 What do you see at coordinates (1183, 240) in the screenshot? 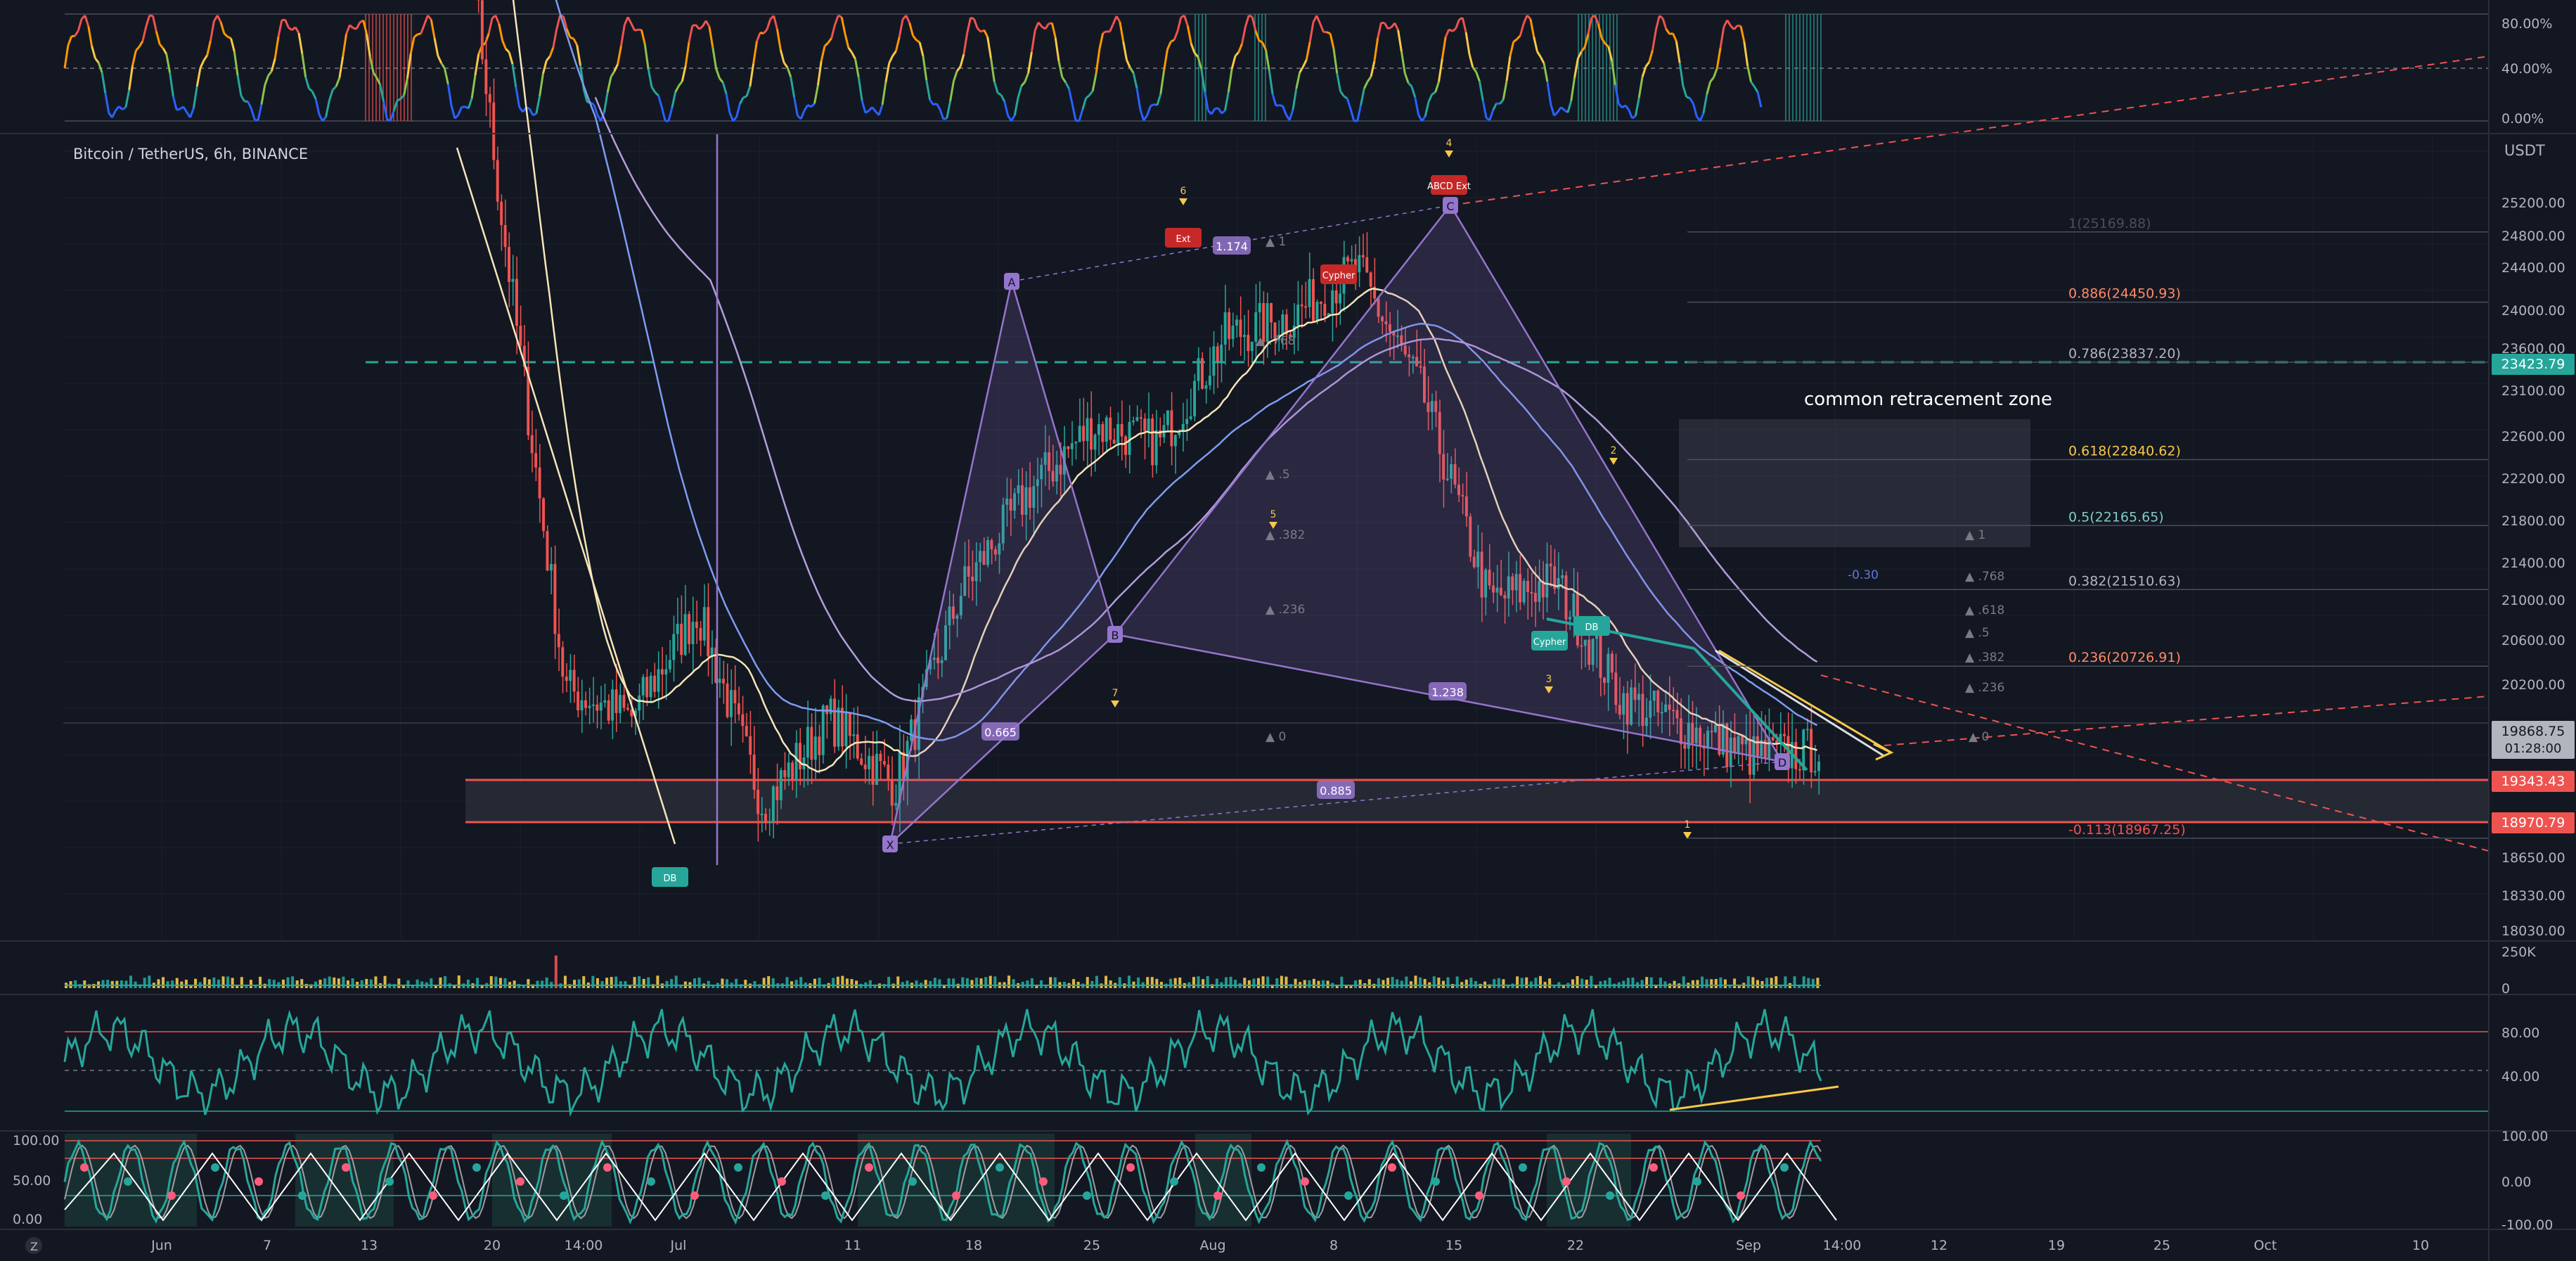
I see `signal-label: Ext` at bounding box center [1183, 240].